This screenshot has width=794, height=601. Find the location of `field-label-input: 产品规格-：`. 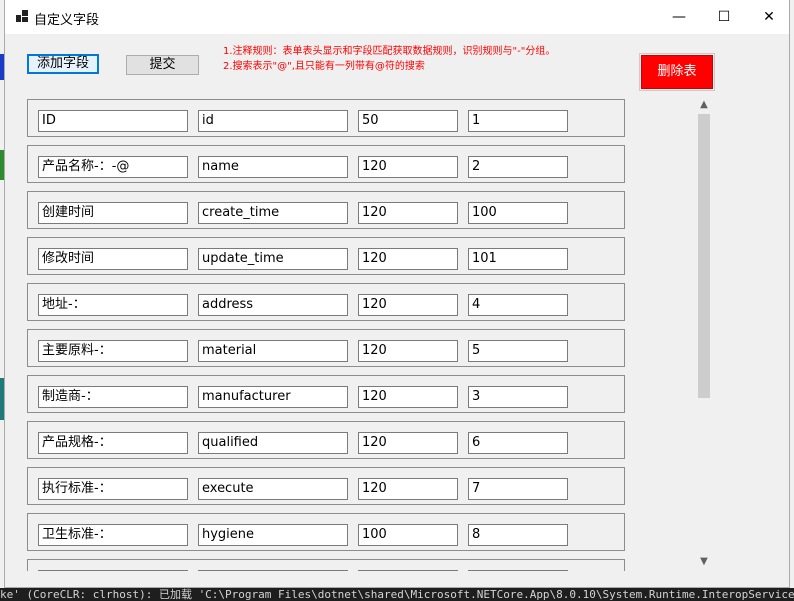

field-label-input: 产品规格-： is located at coordinates (113, 443).